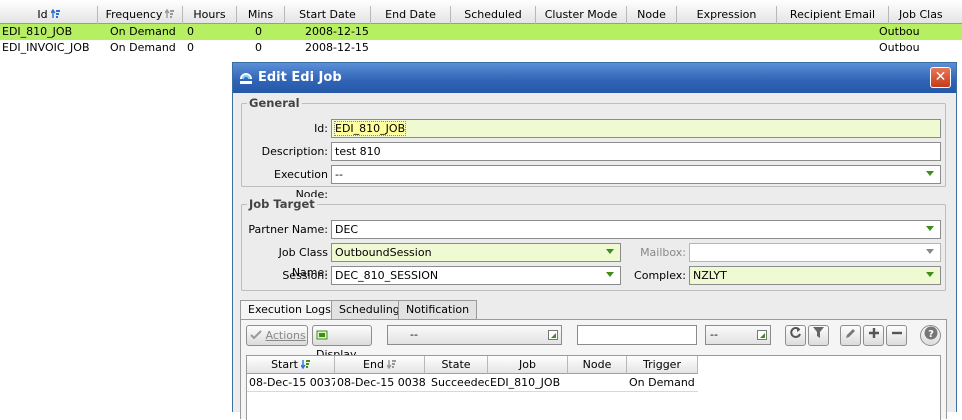  Describe the element at coordinates (476, 252) in the screenshot. I see `job-class-name-select: OutboundSession` at that location.